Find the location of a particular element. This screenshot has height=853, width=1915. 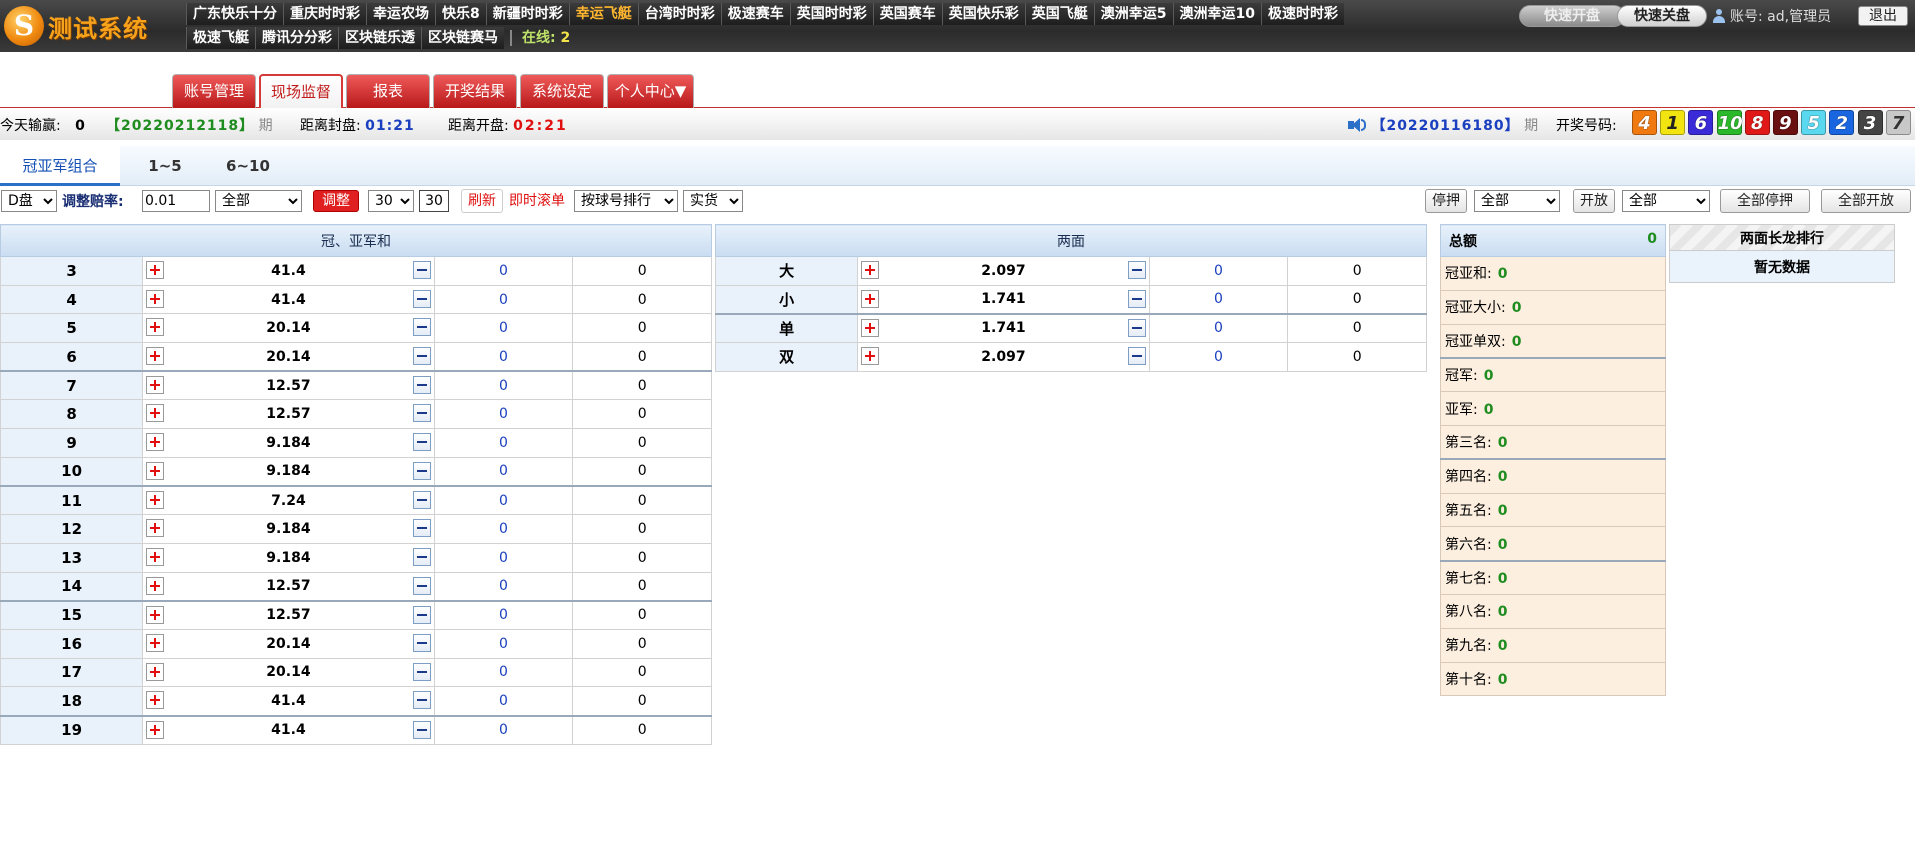

pan-select: D盘 is located at coordinates (29, 201).